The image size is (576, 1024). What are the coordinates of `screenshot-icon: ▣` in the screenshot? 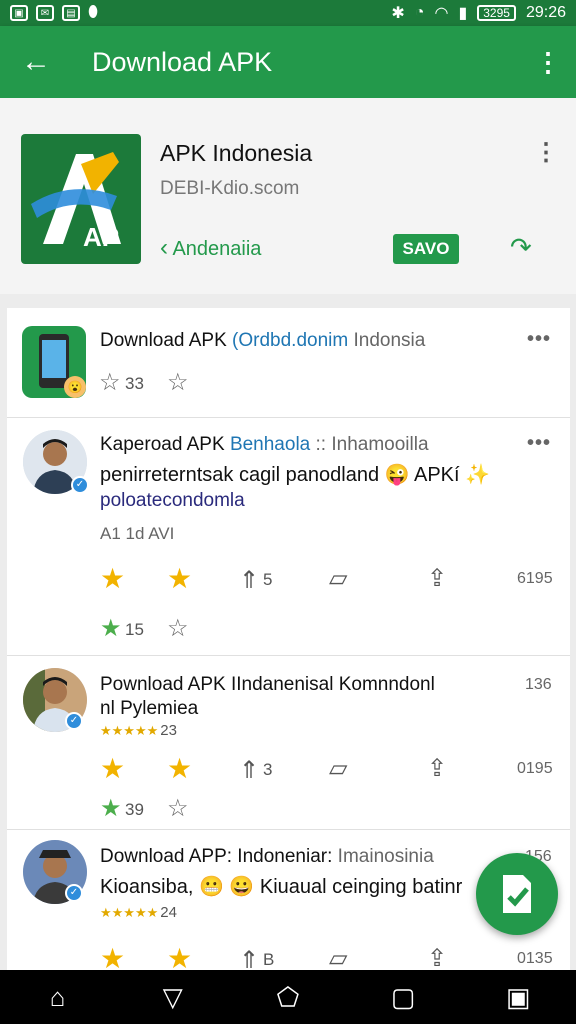 It's located at (518, 997).